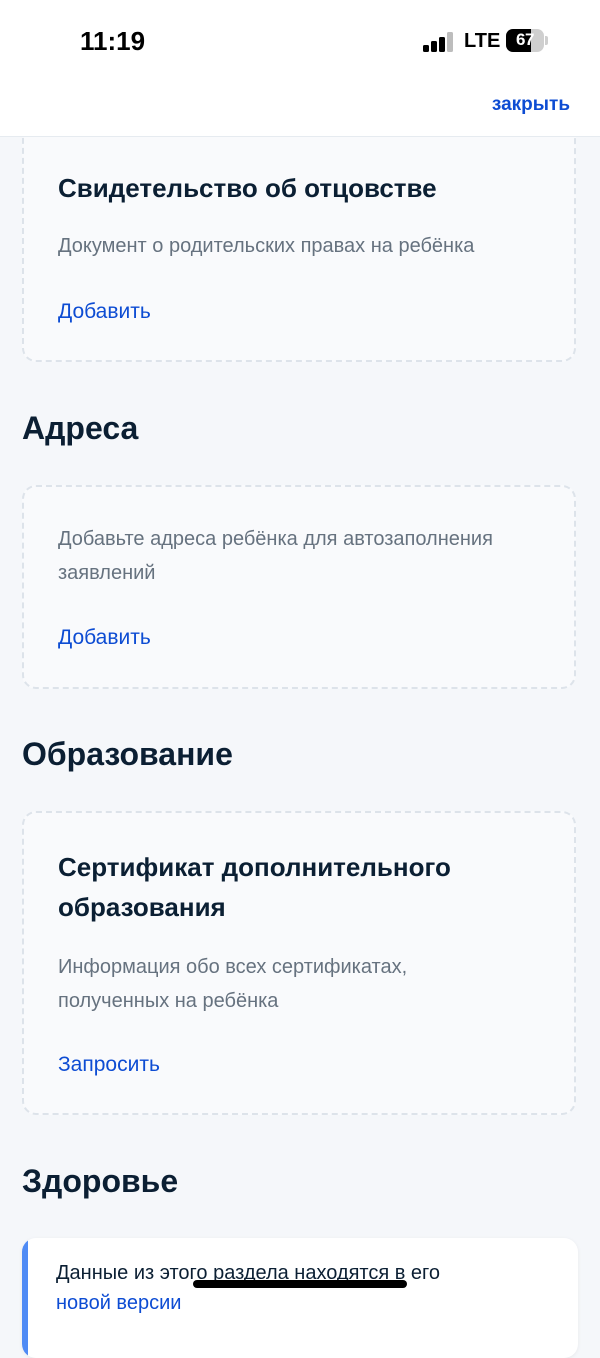 The width and height of the screenshot is (600, 1358). Describe the element at coordinates (233, 967) in the screenshot. I see `card-description-line1: Информация обо всех сертификатах,` at that location.